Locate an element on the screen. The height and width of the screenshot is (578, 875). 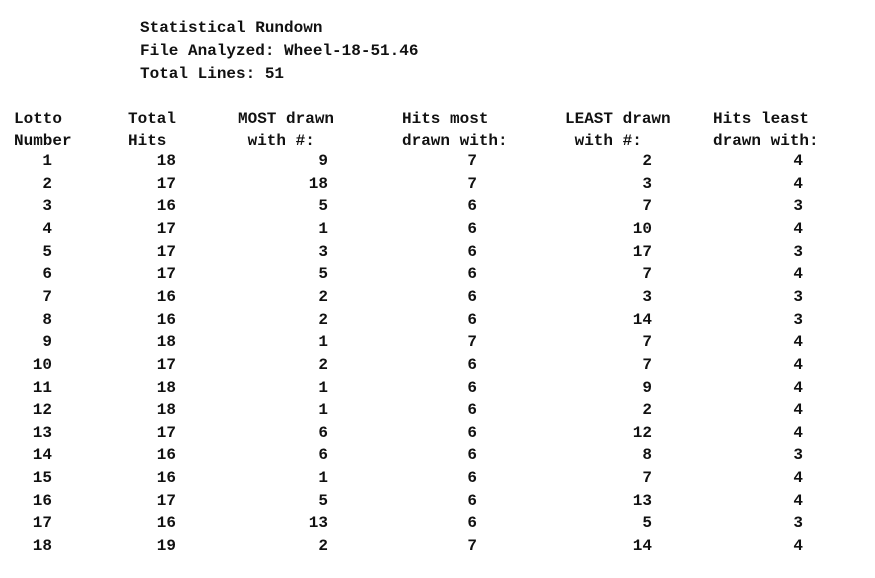
cell-lotto-number: 13 is located at coordinates (42, 432).